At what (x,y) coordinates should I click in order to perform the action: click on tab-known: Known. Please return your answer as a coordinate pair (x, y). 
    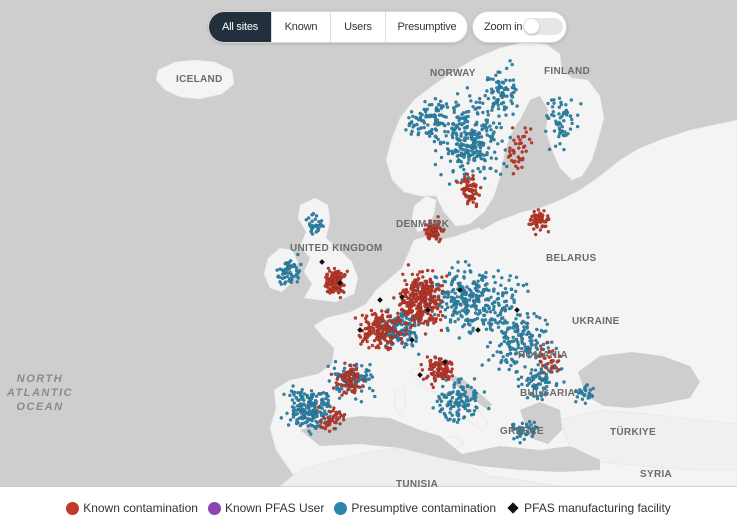
    Looking at the image, I should click on (301, 27).